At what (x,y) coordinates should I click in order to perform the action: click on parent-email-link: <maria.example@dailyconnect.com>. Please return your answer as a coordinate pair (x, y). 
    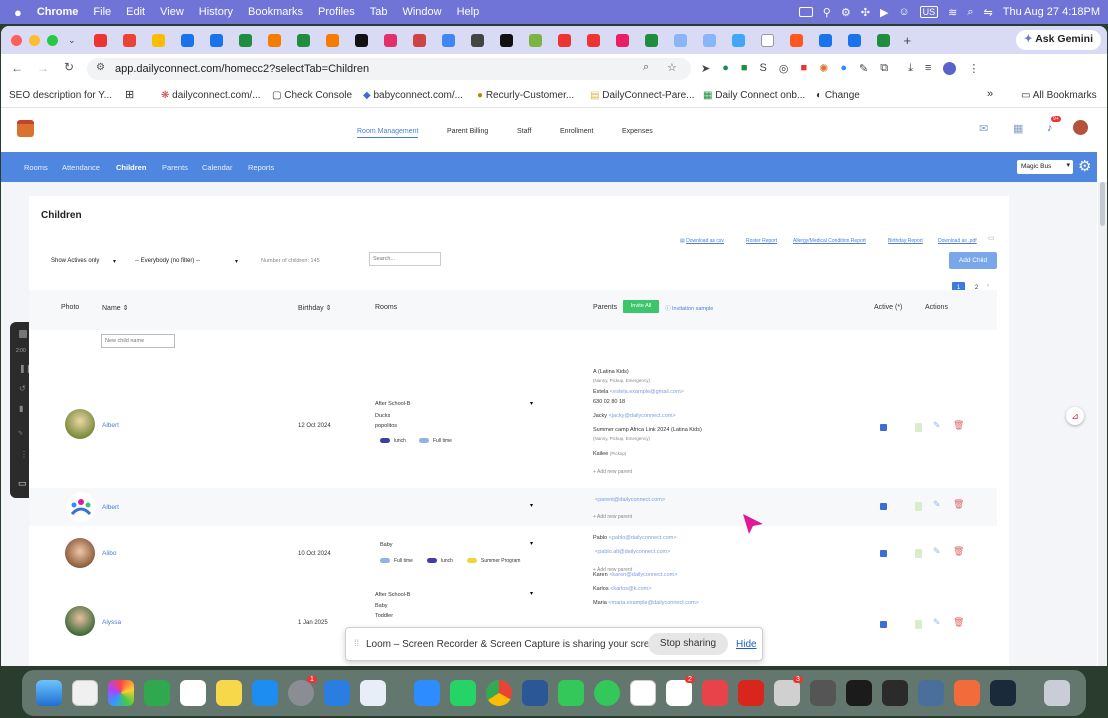
    Looking at the image, I should click on (653, 603).